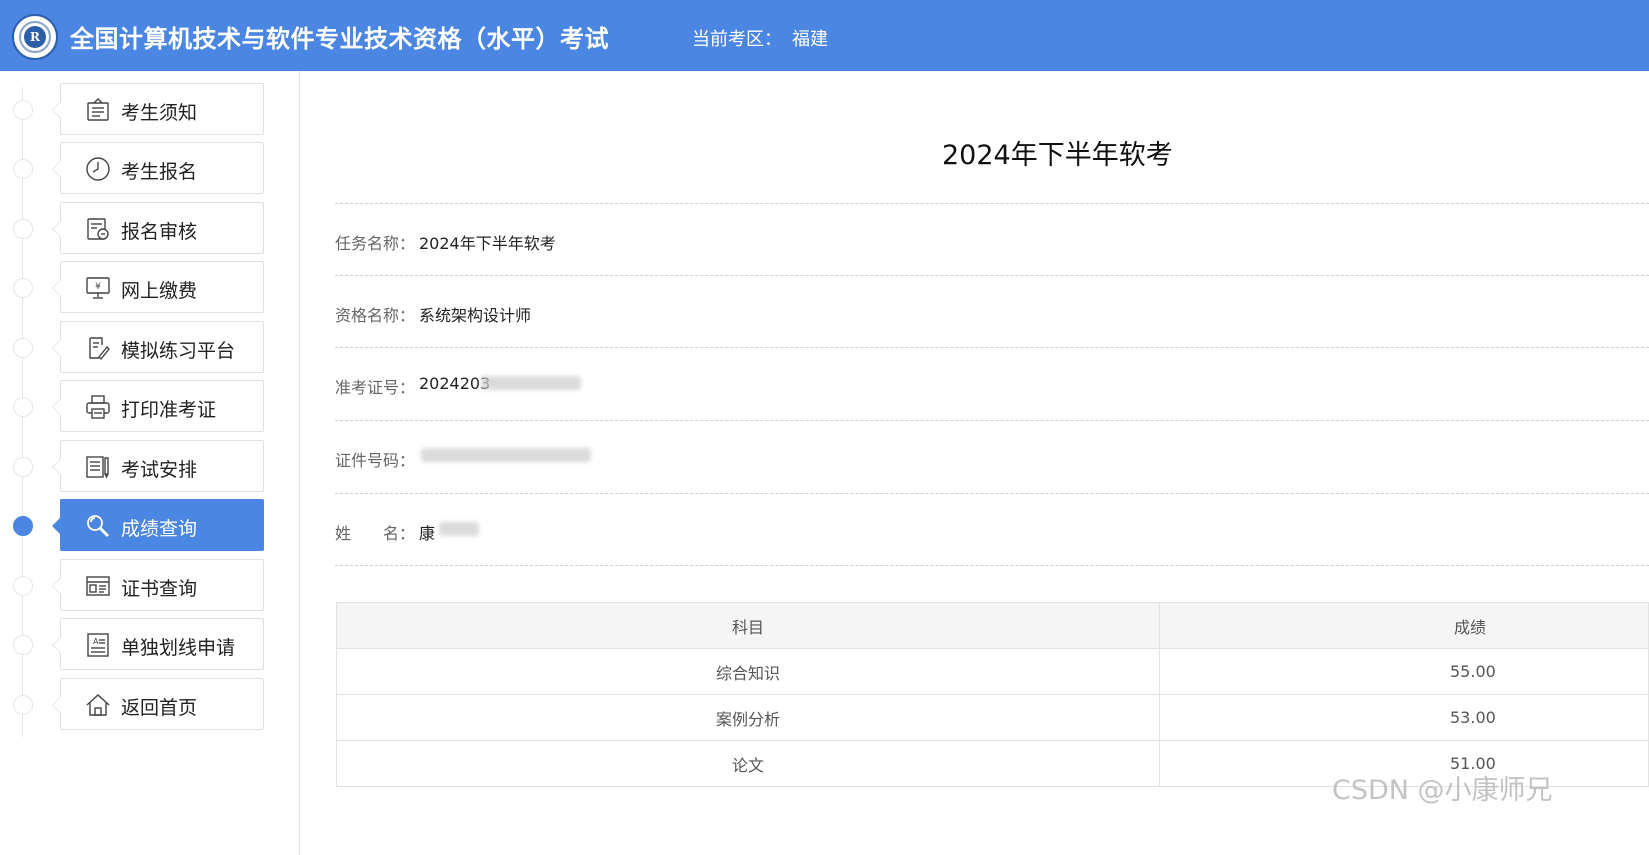  I want to click on info-row-id-number: 证件号码：, so click(992, 456).